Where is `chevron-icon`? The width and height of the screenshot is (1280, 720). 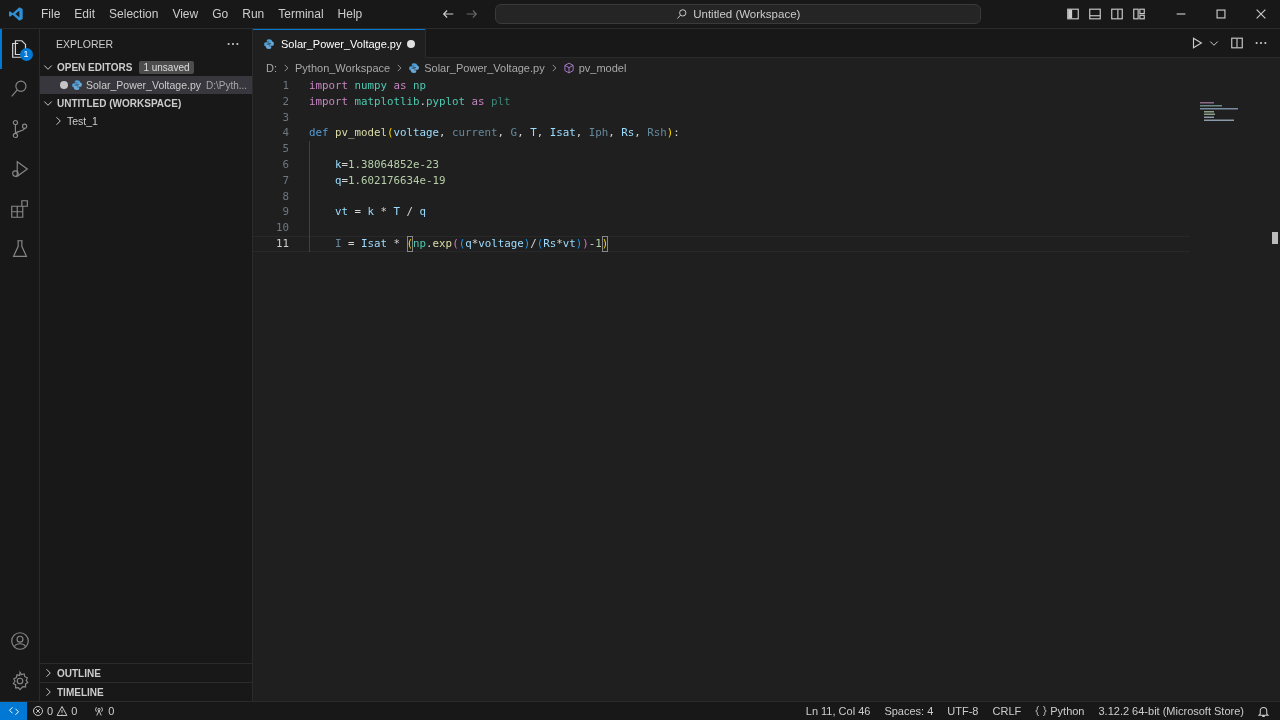
chevron-icon is located at coordinates (286, 68).